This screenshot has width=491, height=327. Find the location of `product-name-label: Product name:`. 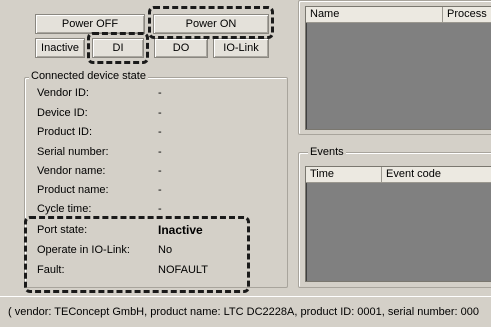

product-name-label: Product name: is located at coordinates (73, 190).